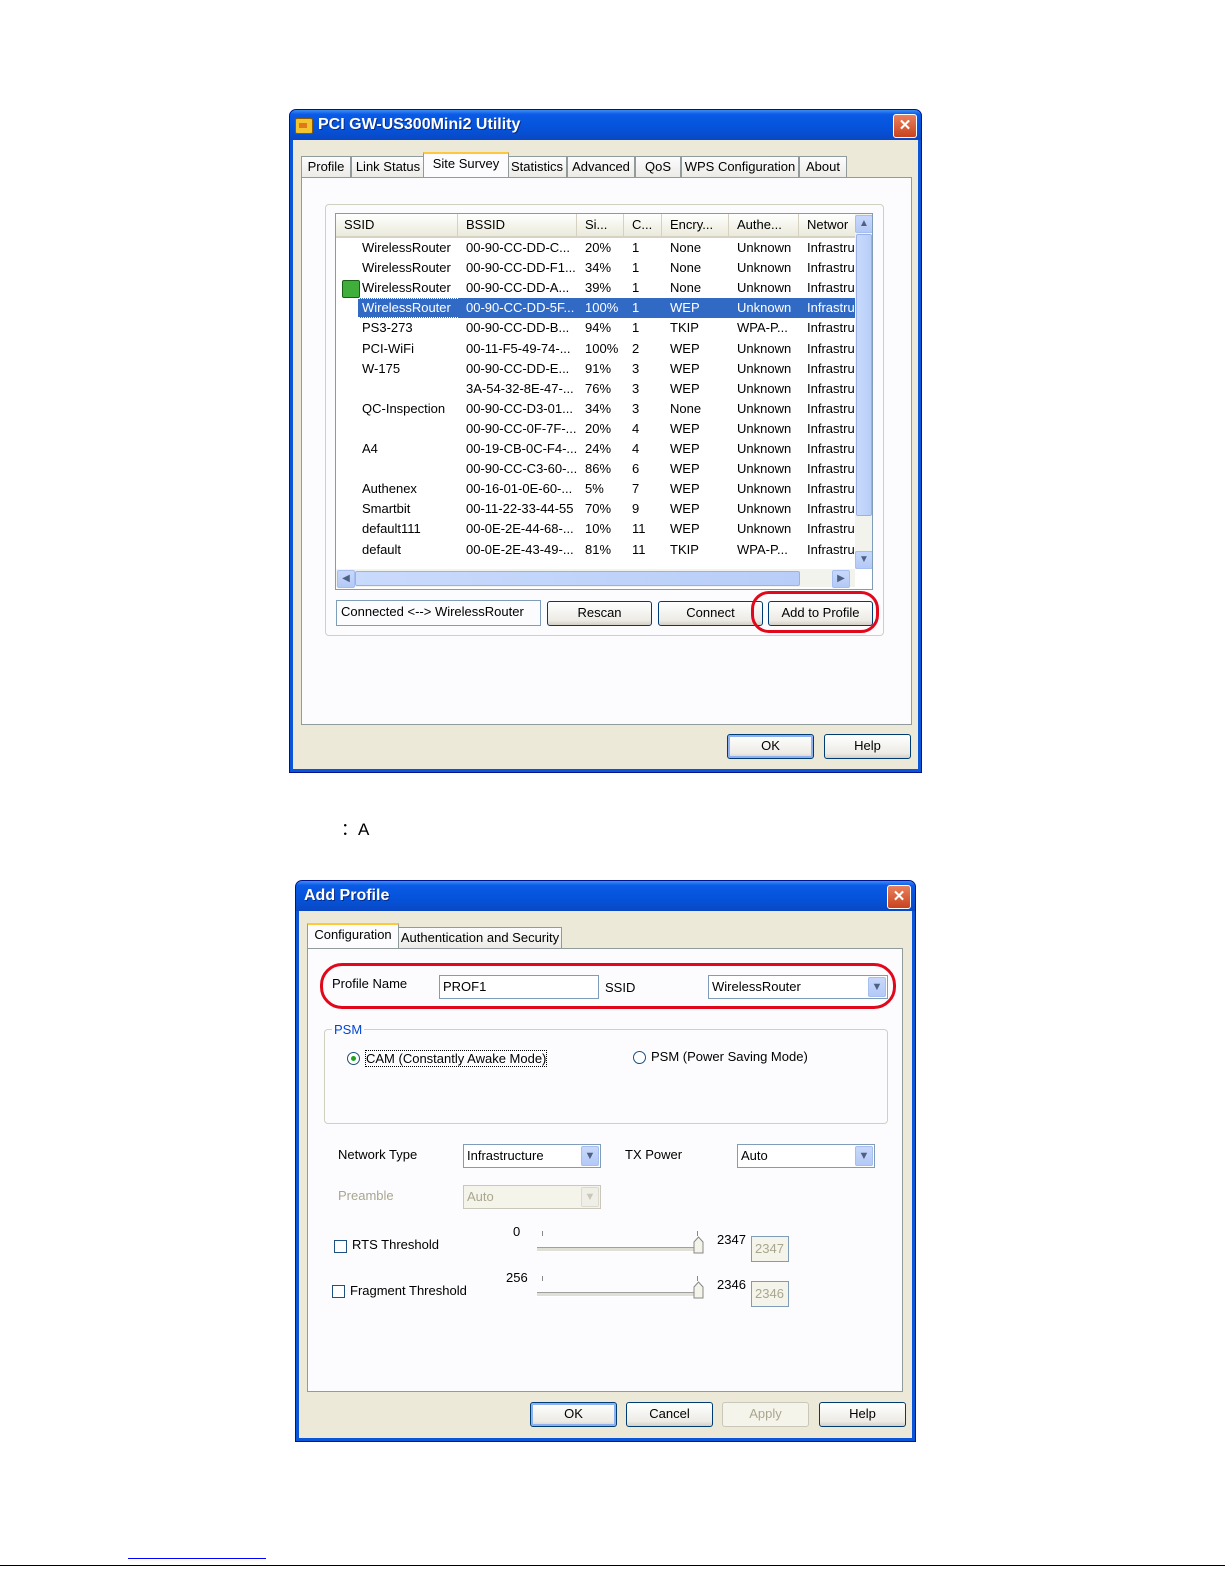  I want to click on list-header: SSID BSSID Si... C... Encry... Authe... Networ, so click(596, 226).